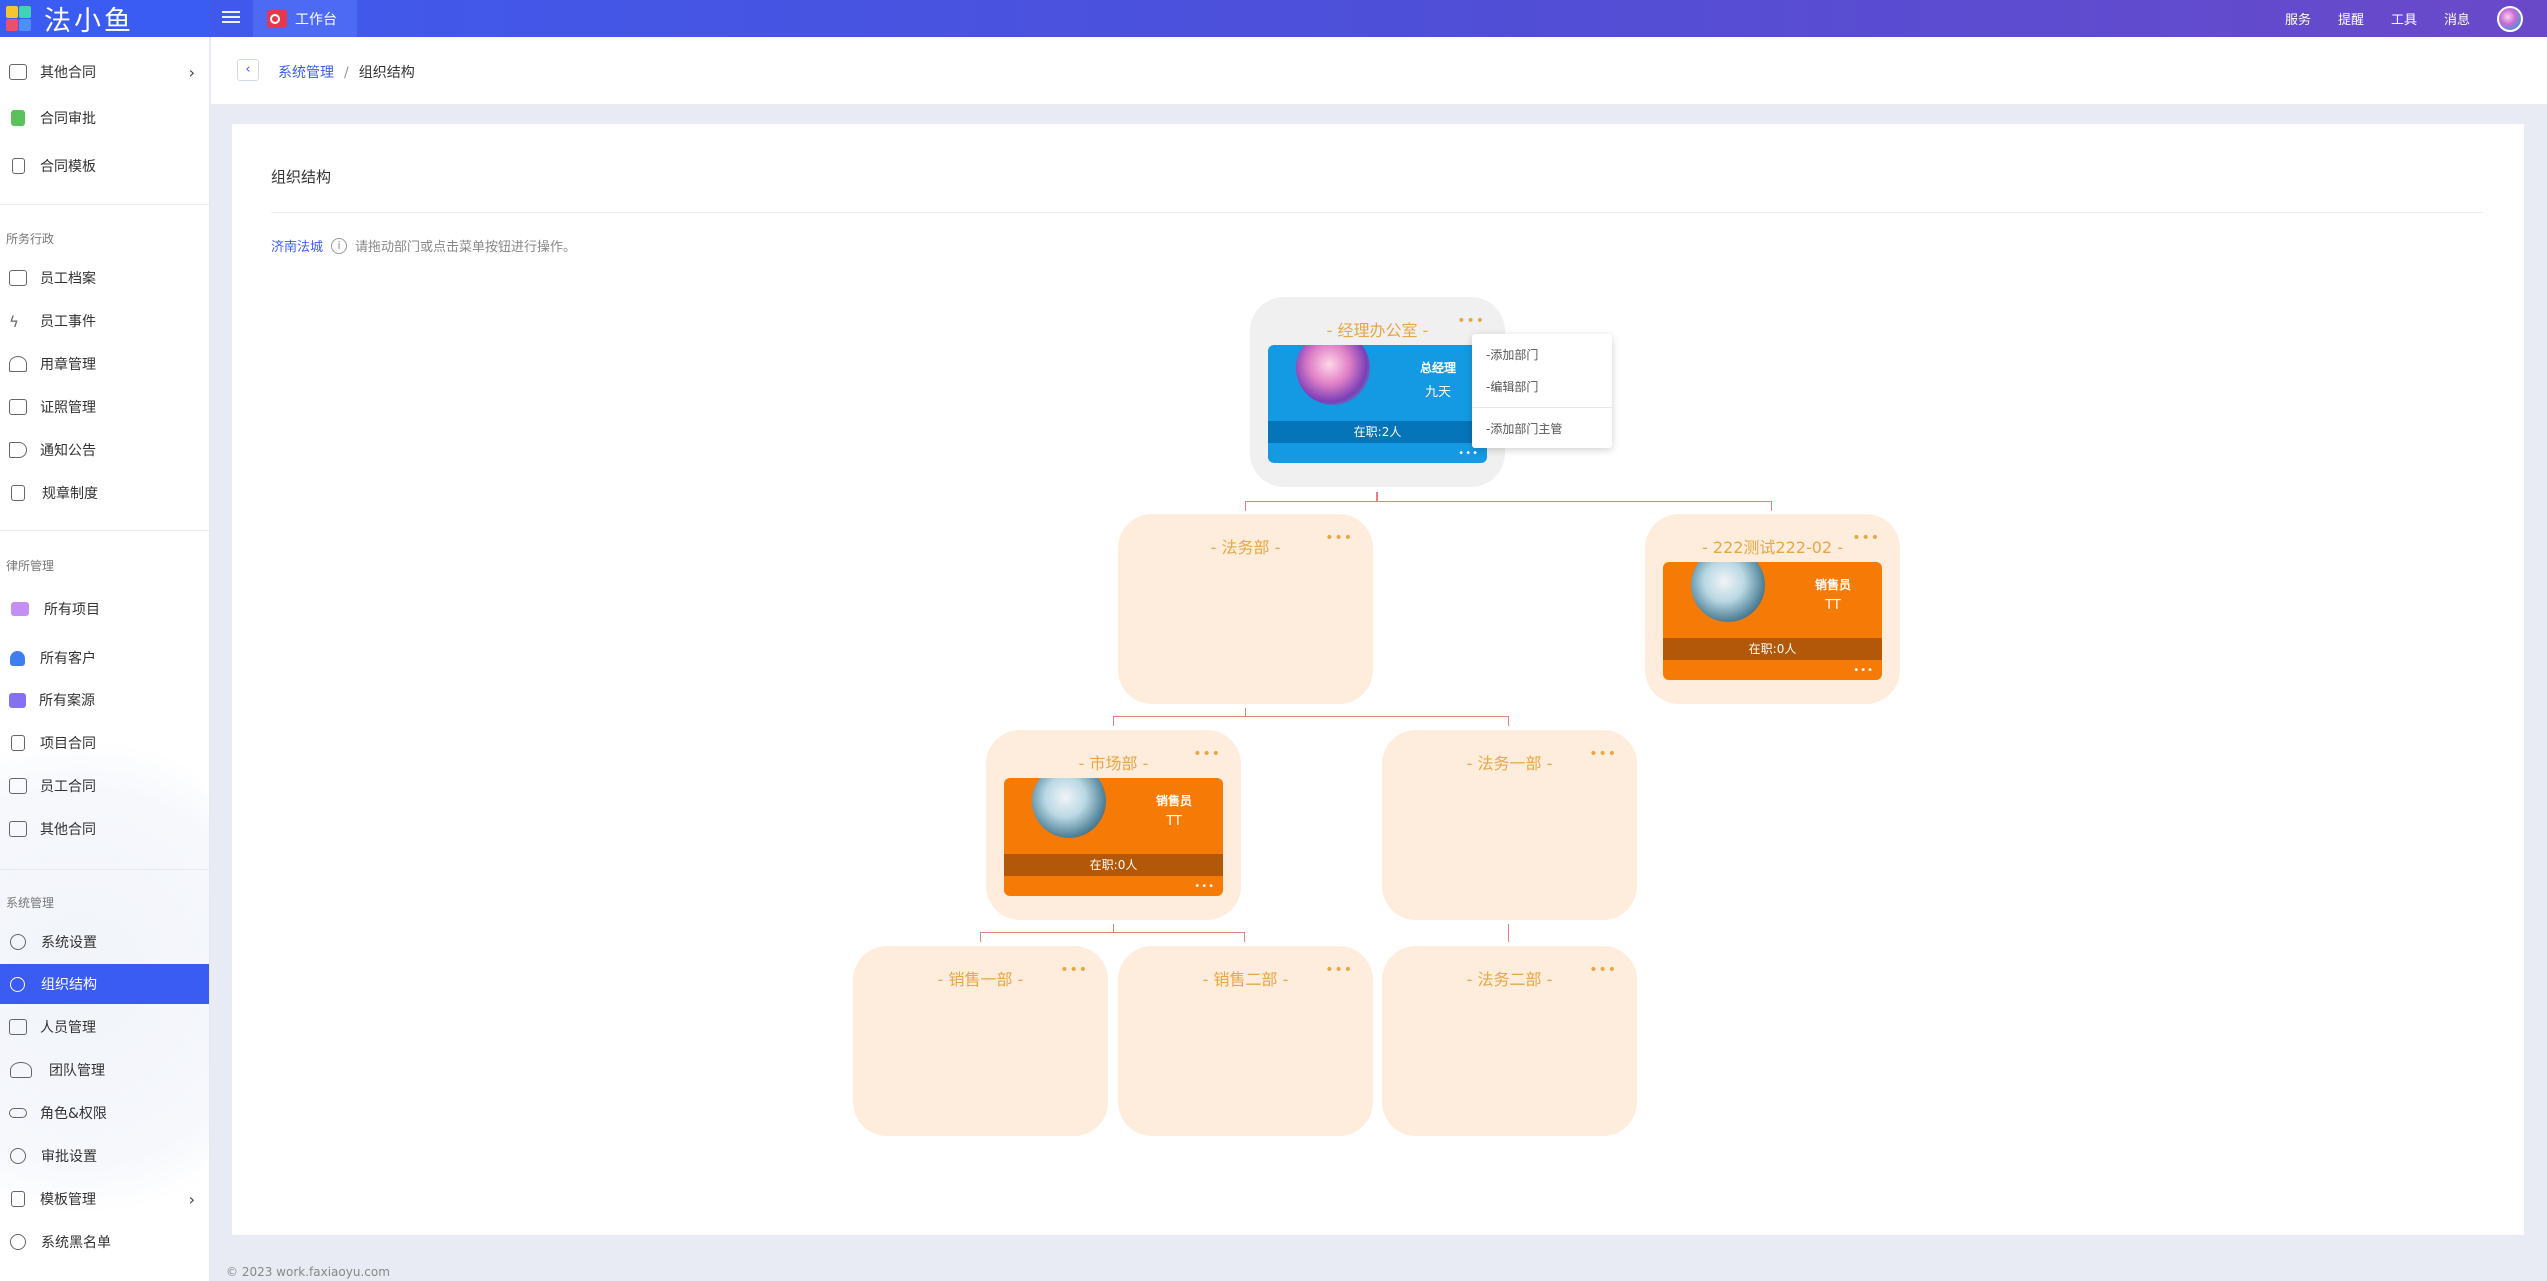 The height and width of the screenshot is (1281, 2547). I want to click on breadcrumb-parent: 系统管理, so click(306, 73).